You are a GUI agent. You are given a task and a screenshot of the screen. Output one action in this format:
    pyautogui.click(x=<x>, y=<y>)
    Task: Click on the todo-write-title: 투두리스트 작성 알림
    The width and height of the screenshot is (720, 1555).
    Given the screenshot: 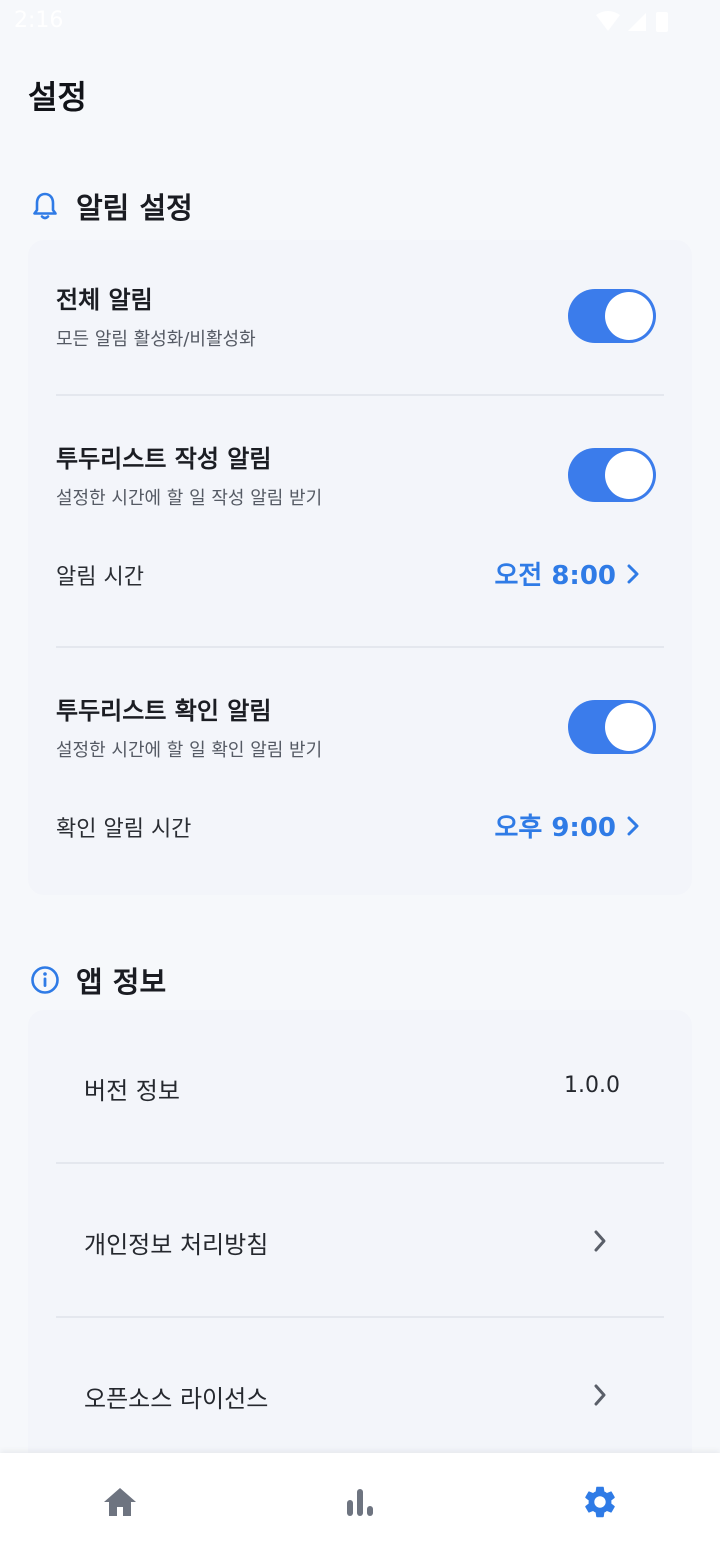 What is the action you would take?
    pyautogui.click(x=164, y=459)
    